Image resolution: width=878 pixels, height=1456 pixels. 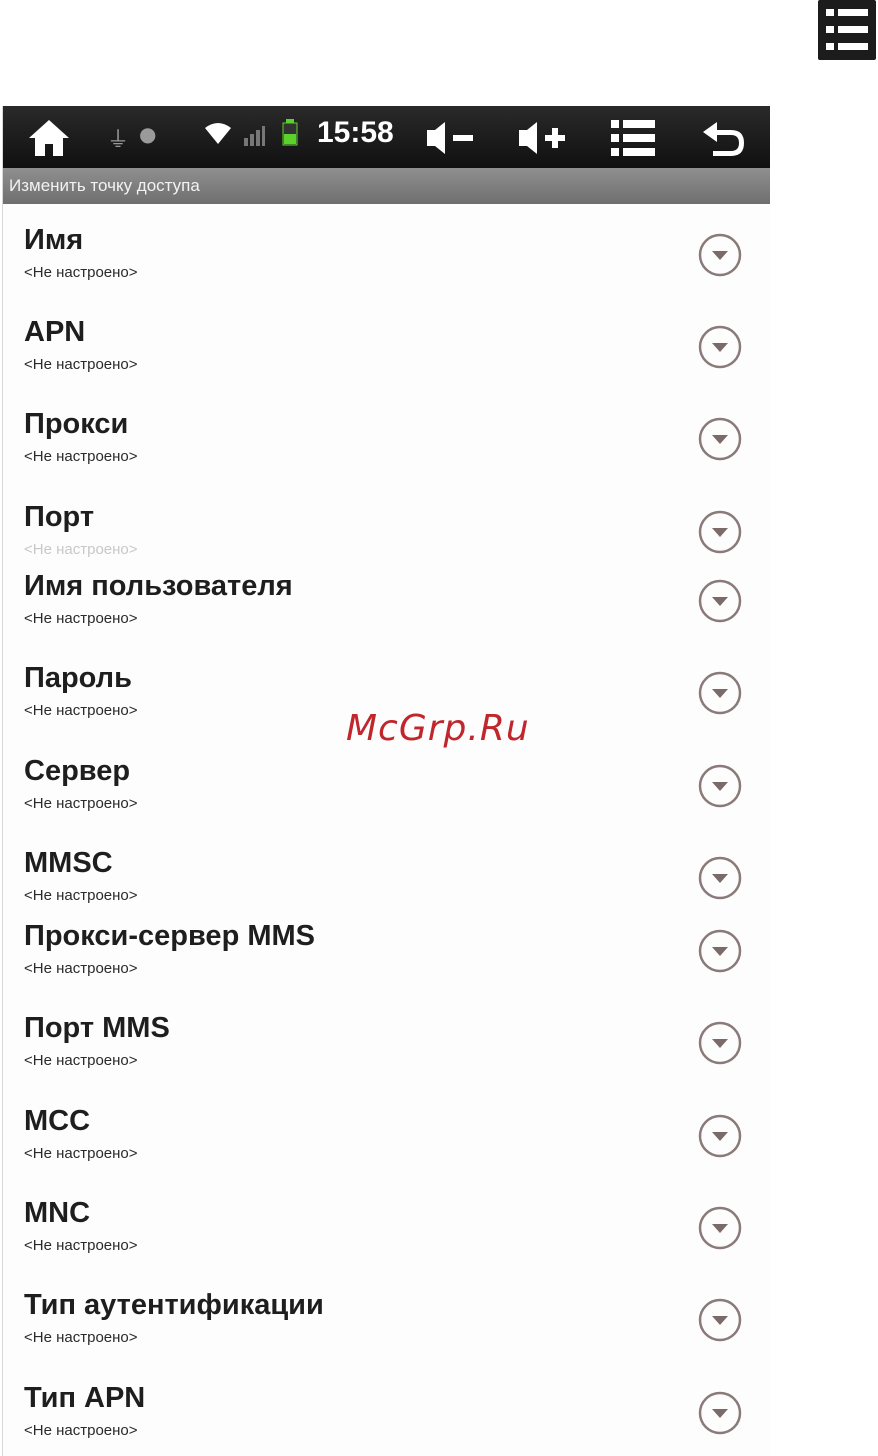 I want to click on watermark: McGrp.Ru, so click(x=438, y=728).